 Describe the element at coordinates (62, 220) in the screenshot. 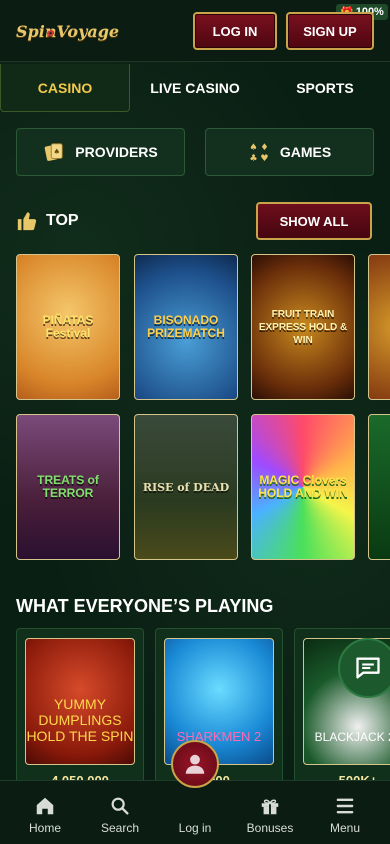

I see `top-title-text: TOP` at that location.